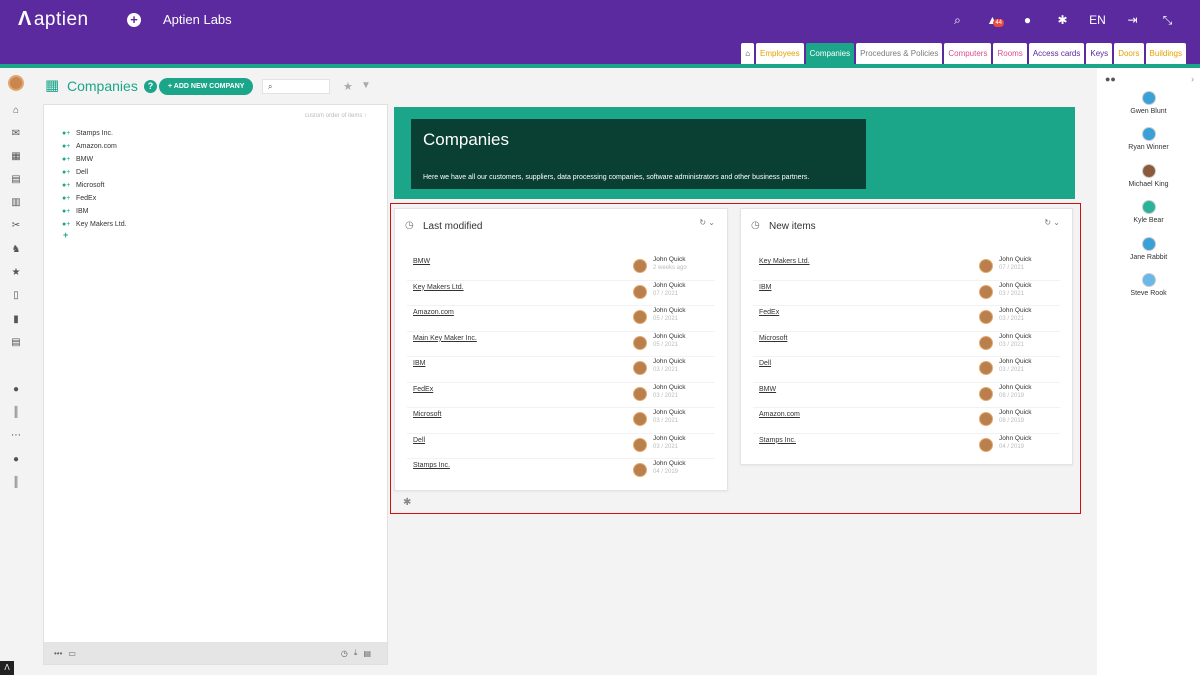 The image size is (1200, 675). I want to click on user-icon: ●, so click(16, 390).